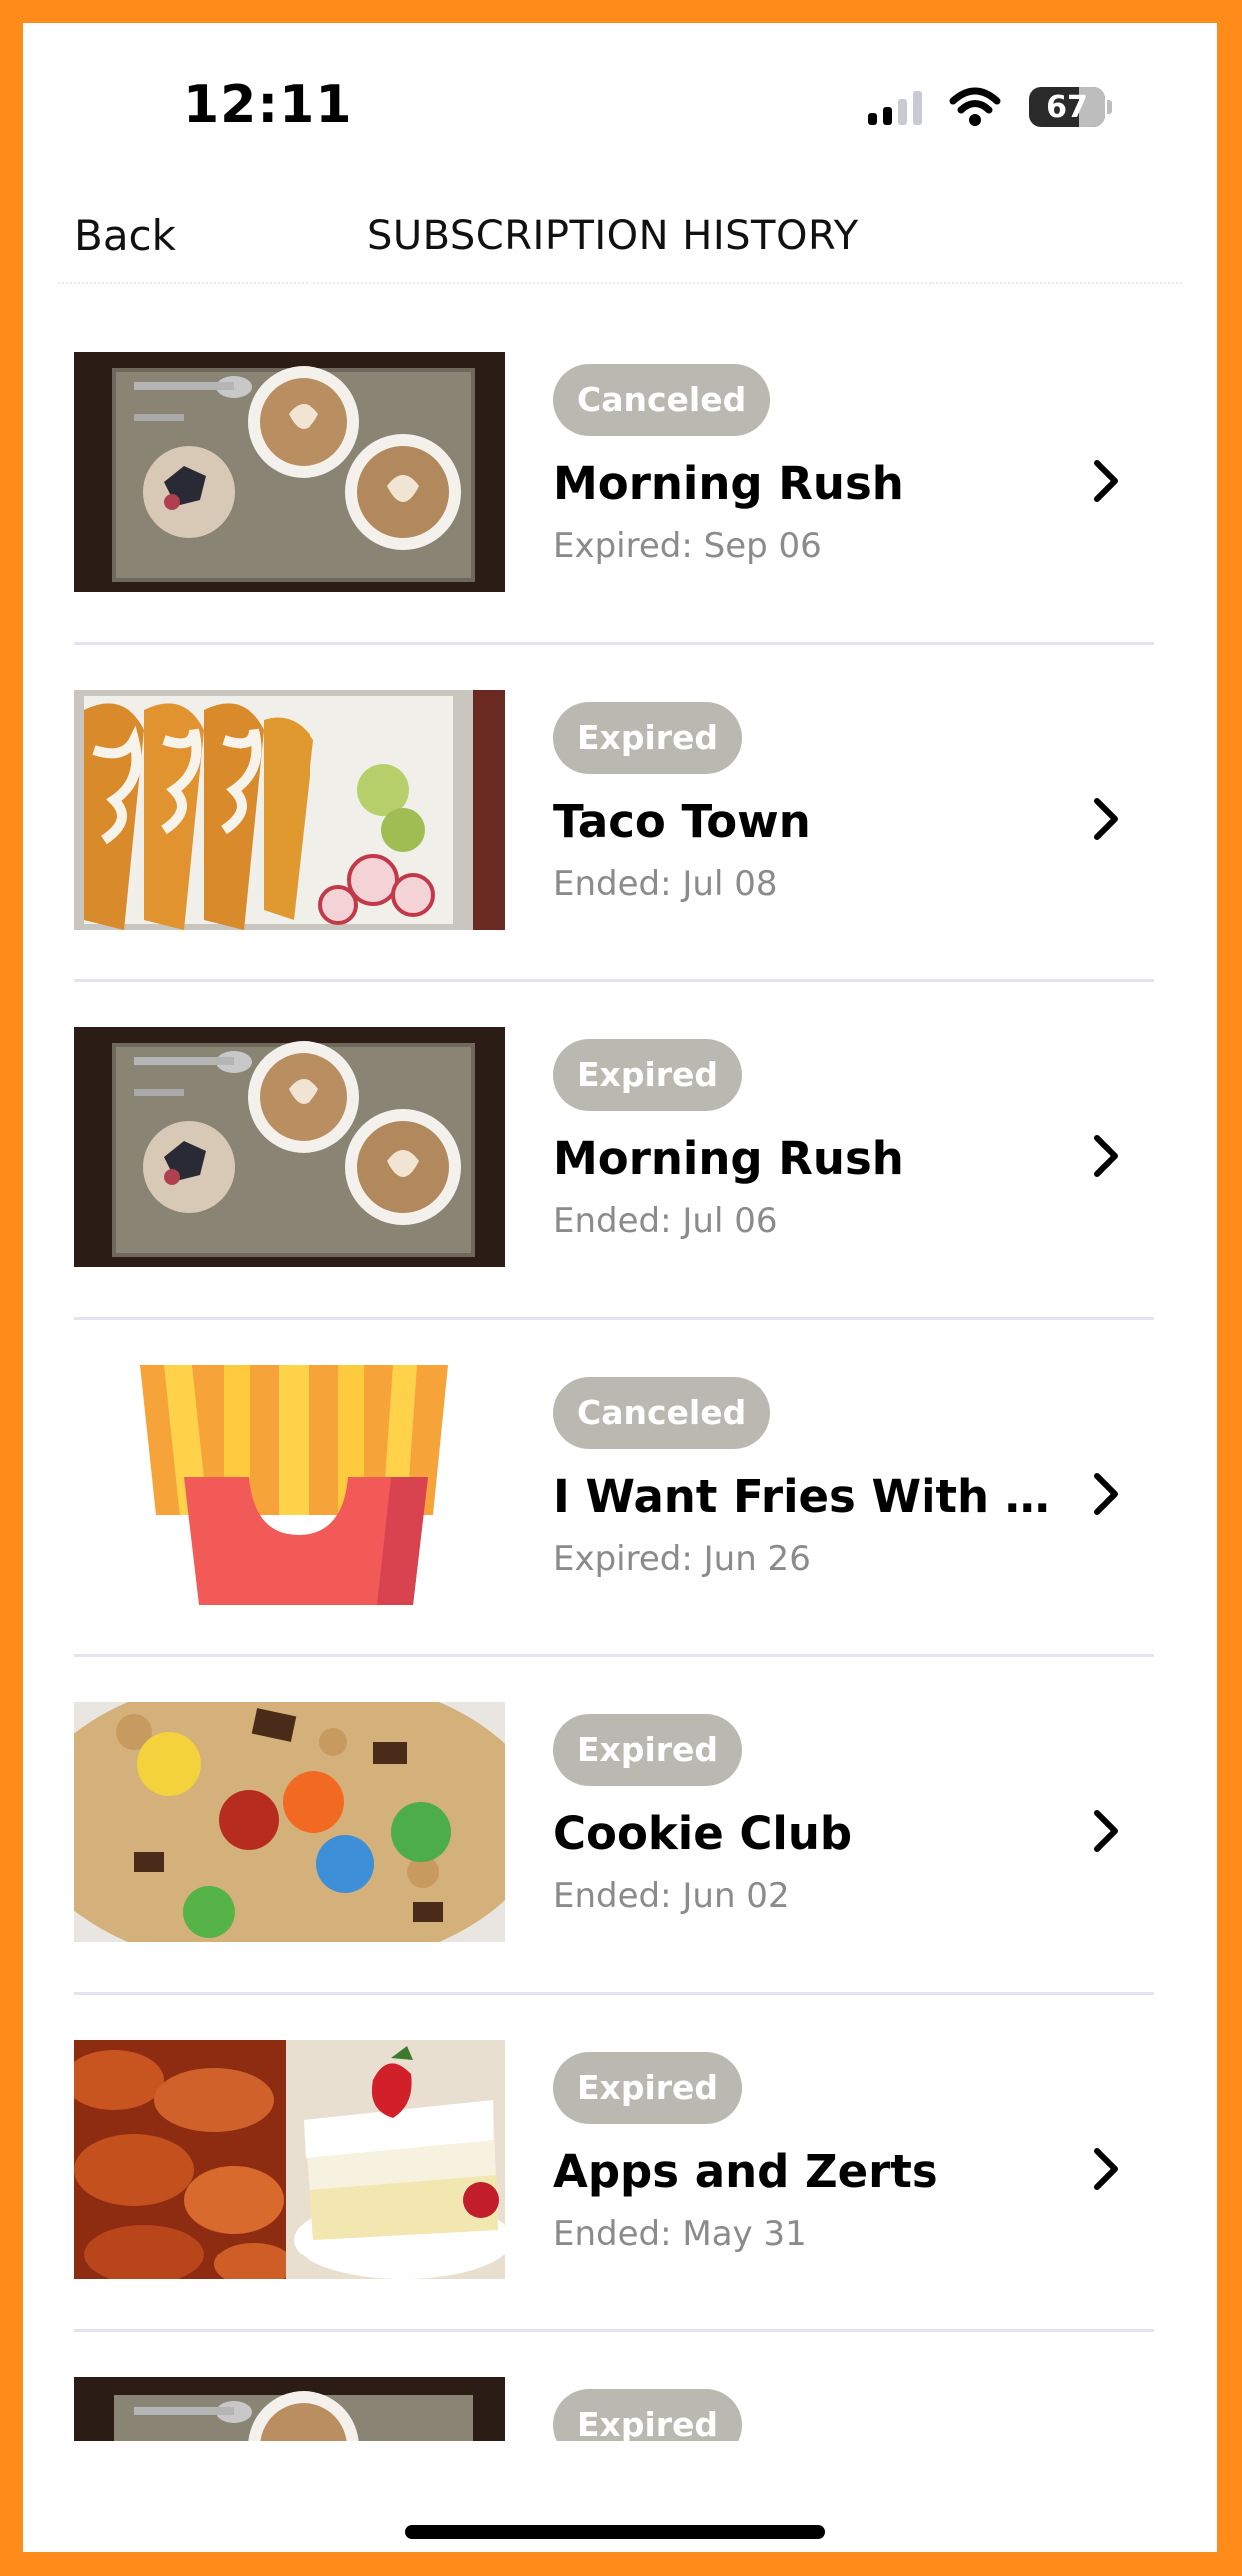 The width and height of the screenshot is (1242, 2576). What do you see at coordinates (680, 2234) in the screenshot?
I see `subscription-date: Ended: May 31` at bounding box center [680, 2234].